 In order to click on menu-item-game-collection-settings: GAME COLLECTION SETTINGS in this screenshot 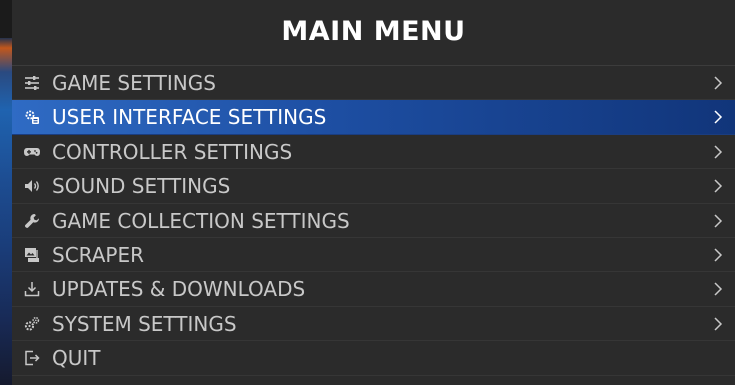, I will do `click(373, 221)`.